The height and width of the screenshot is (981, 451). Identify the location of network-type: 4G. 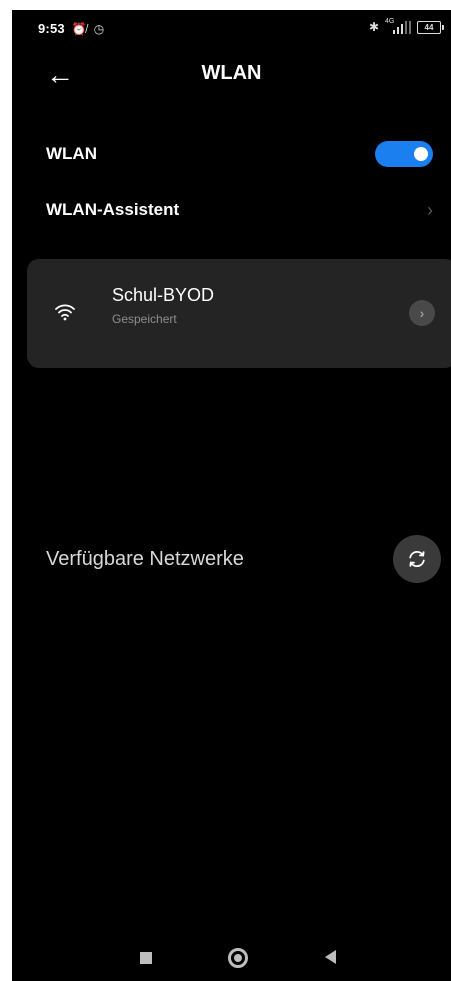
(390, 21).